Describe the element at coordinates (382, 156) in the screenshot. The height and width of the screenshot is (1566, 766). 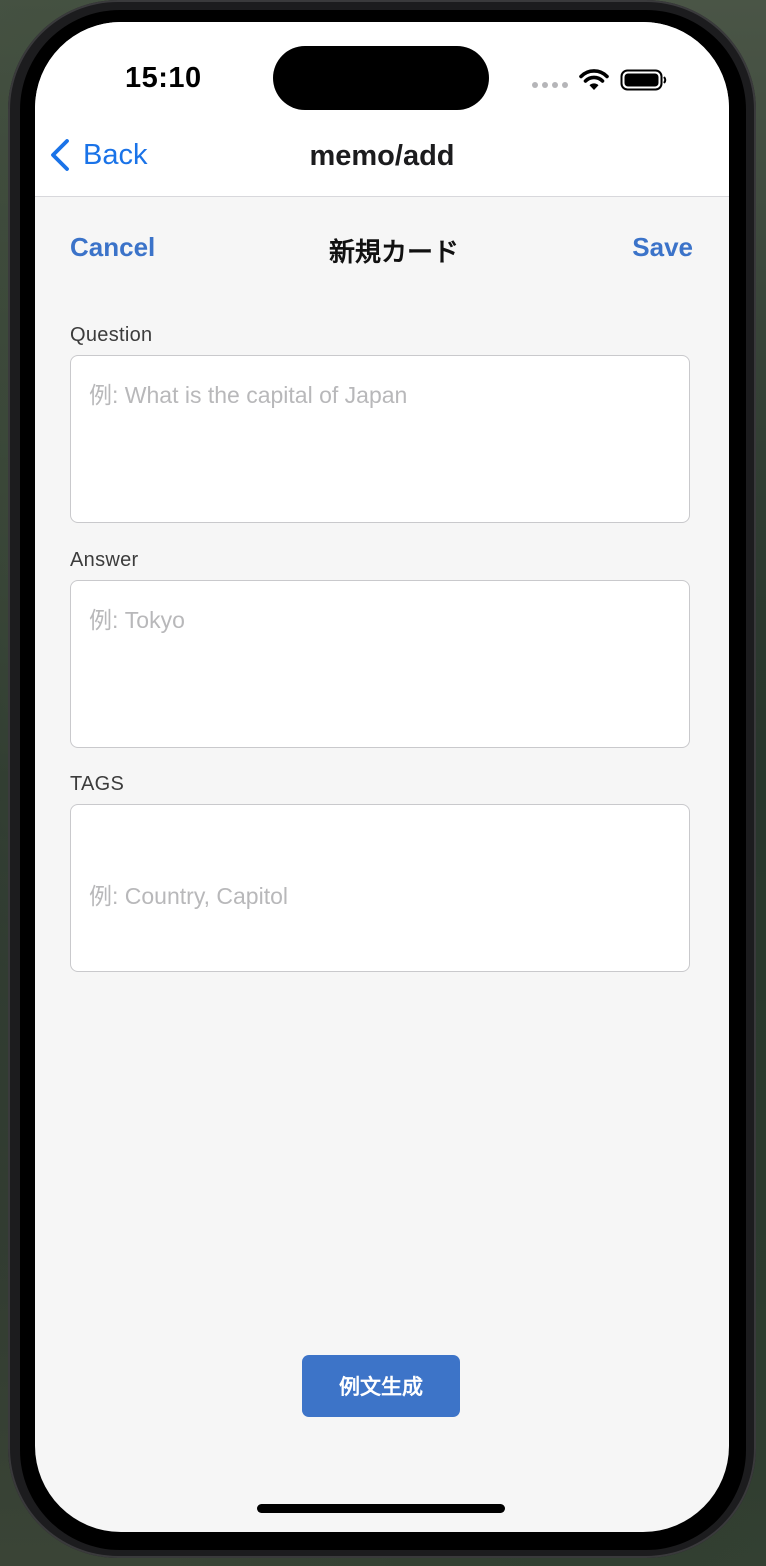
I see `nav-title: memo/add` at that location.